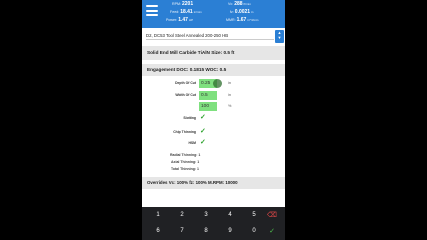 This screenshot has width=427, height=240. I want to click on depth-of-cut-label: Depth Of Cut, so click(185, 83).